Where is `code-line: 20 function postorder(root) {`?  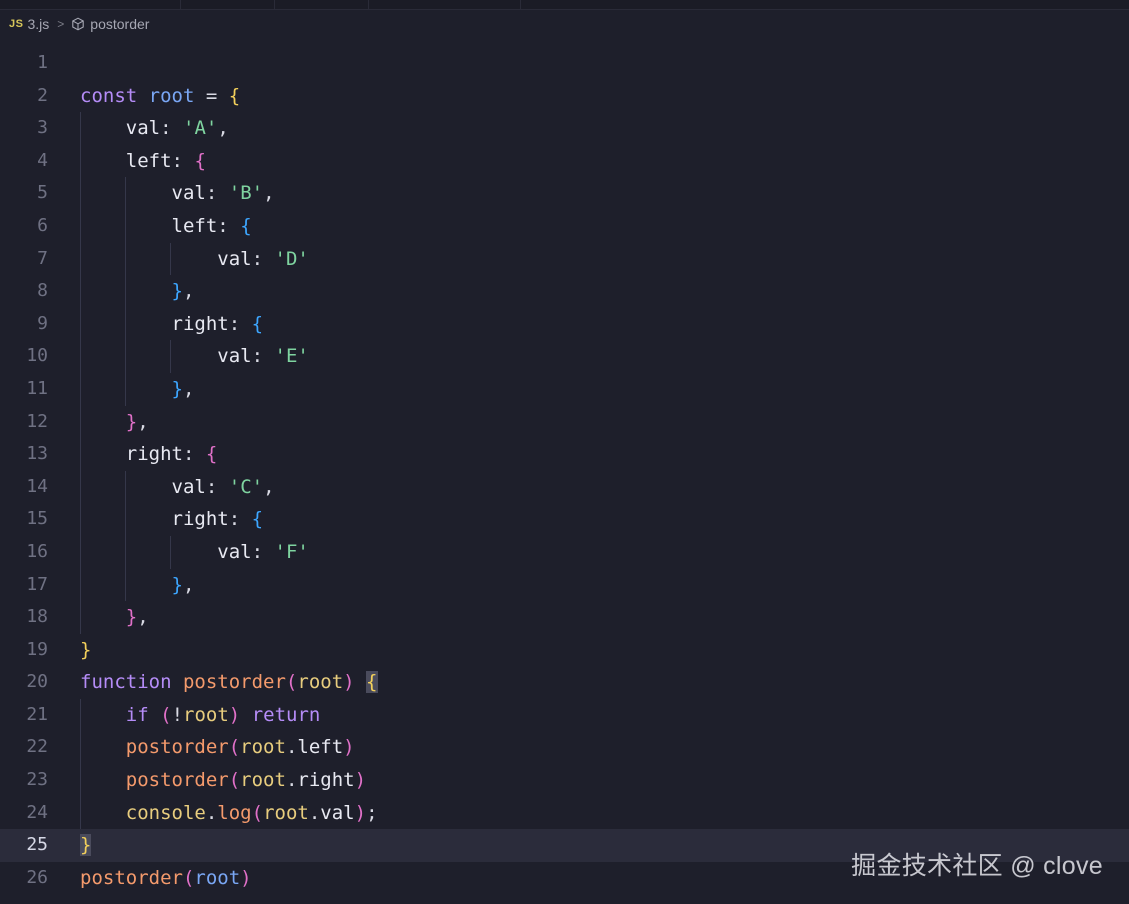
code-line: 20 function postorder(root) { is located at coordinates (564, 682).